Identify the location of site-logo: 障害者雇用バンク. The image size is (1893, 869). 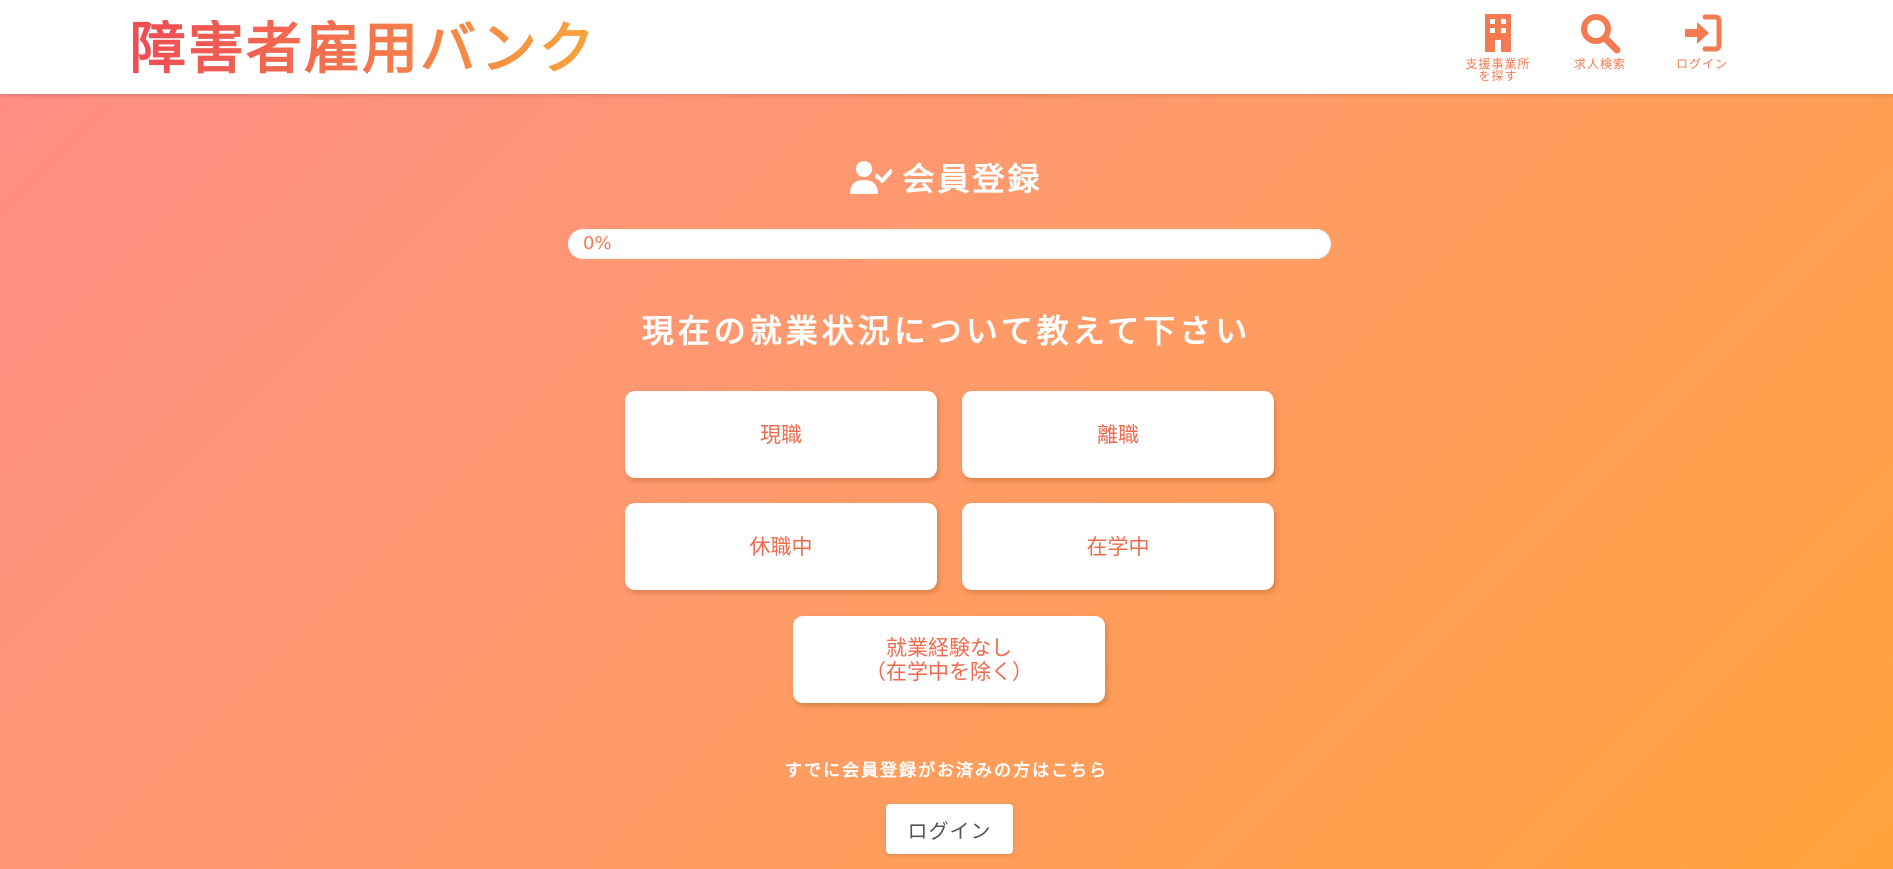
(363, 50).